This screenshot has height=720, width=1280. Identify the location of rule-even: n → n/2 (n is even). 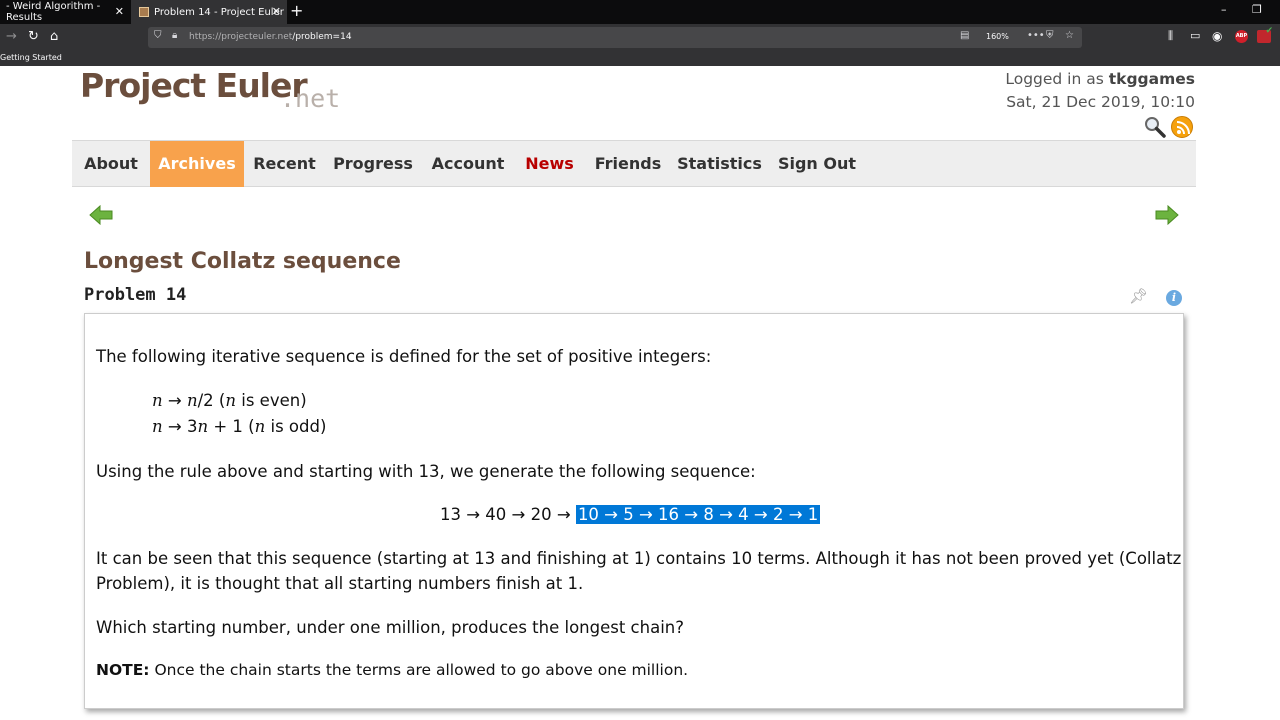
(229, 400).